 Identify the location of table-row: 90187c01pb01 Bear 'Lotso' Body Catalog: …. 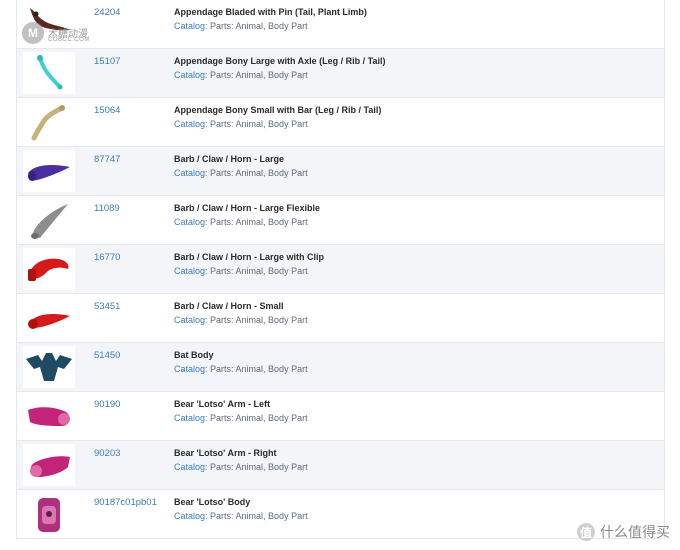
(340, 514).